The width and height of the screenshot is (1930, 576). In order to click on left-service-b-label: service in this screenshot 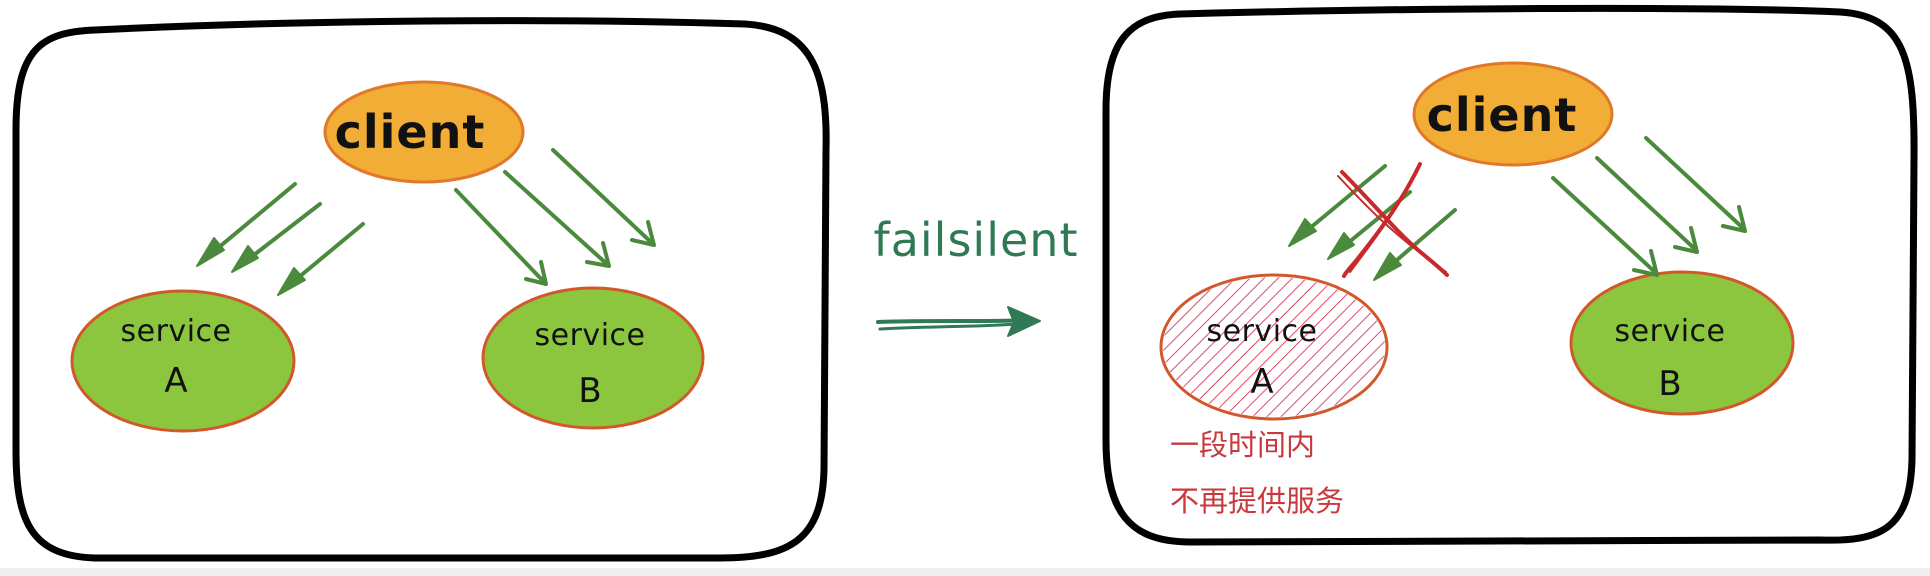, I will do `click(590, 335)`.